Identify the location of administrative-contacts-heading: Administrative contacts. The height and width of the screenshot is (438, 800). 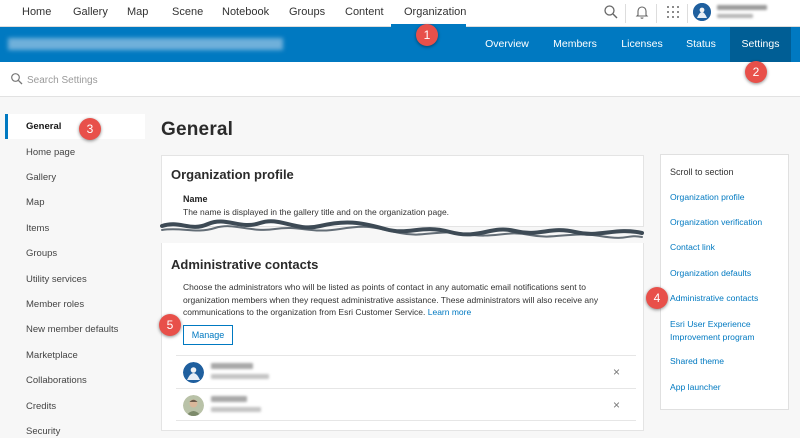
(245, 264).